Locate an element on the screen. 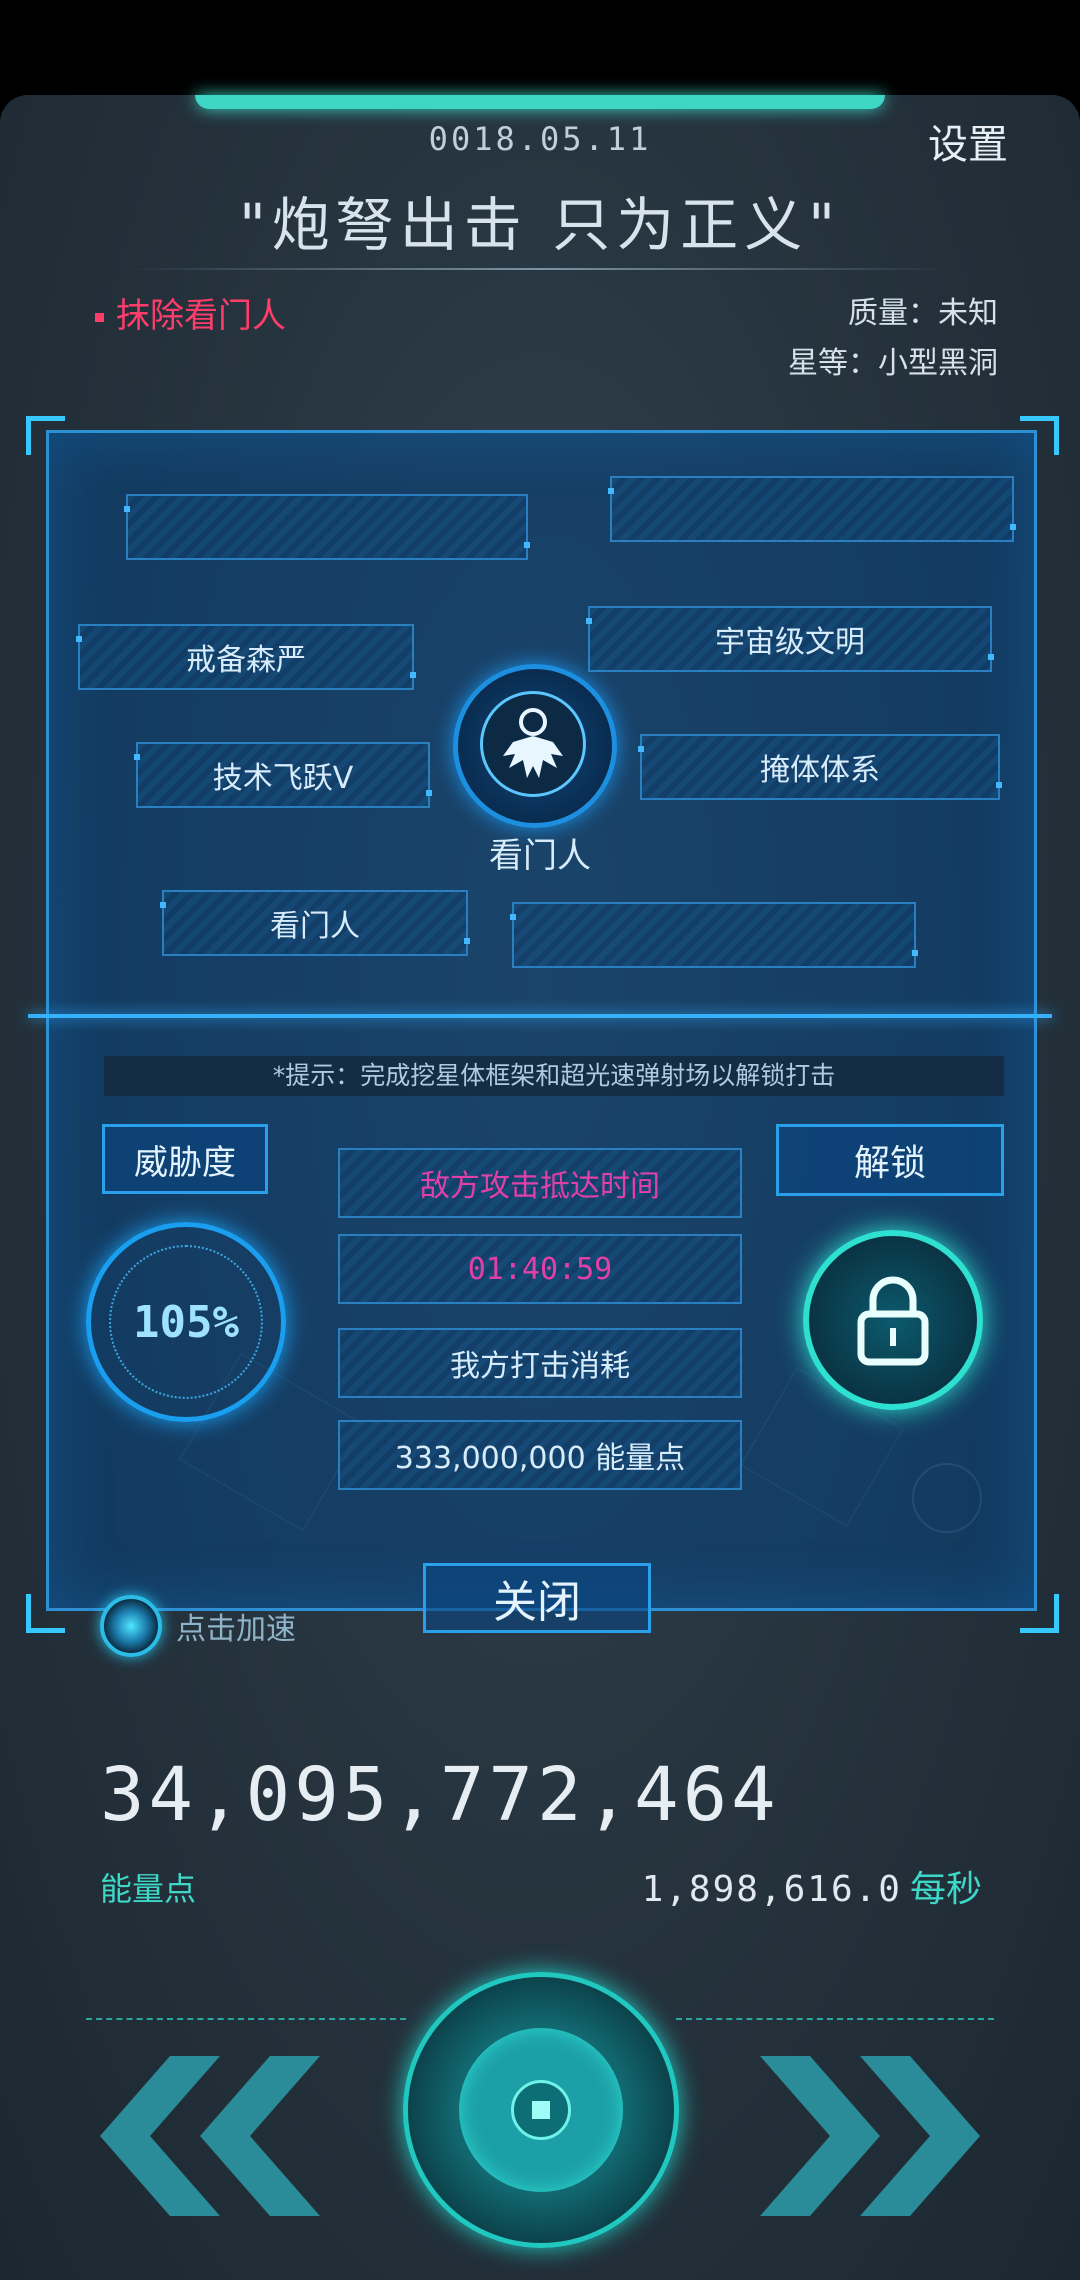 The image size is (1080, 2280). emblem-label: 看门人 is located at coordinates (540, 856).